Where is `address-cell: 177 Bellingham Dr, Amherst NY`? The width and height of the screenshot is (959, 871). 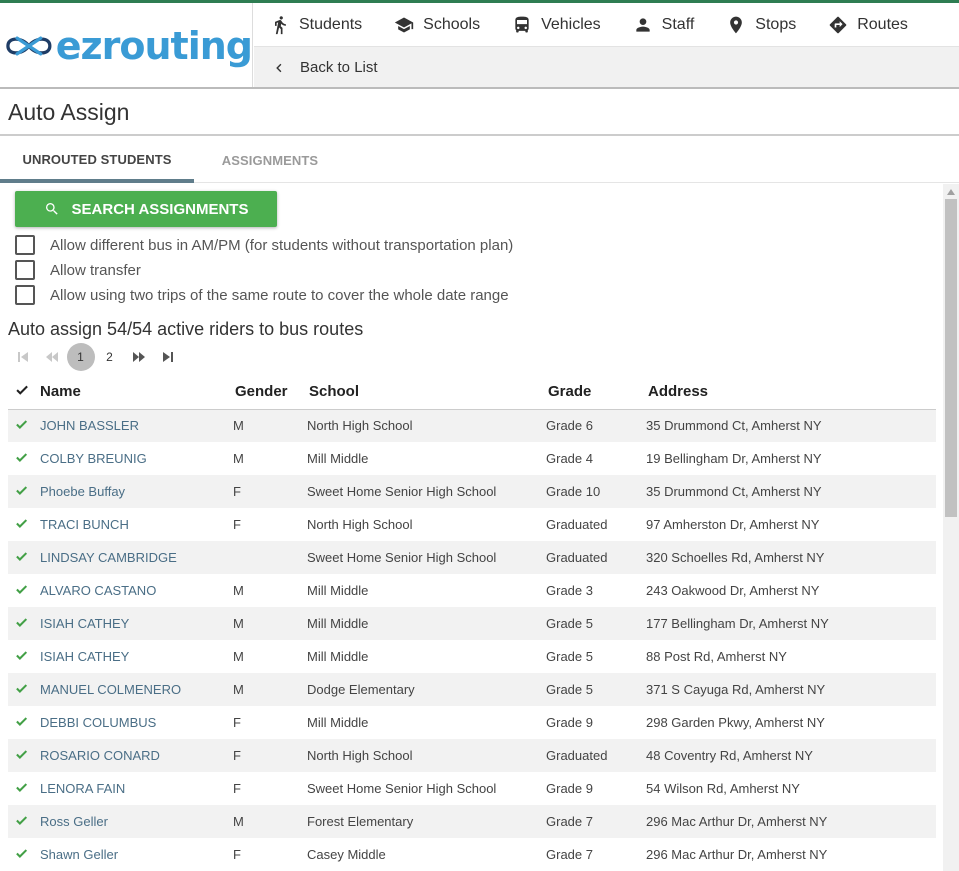
address-cell: 177 Bellingham Dr, Amherst NY is located at coordinates (791, 623).